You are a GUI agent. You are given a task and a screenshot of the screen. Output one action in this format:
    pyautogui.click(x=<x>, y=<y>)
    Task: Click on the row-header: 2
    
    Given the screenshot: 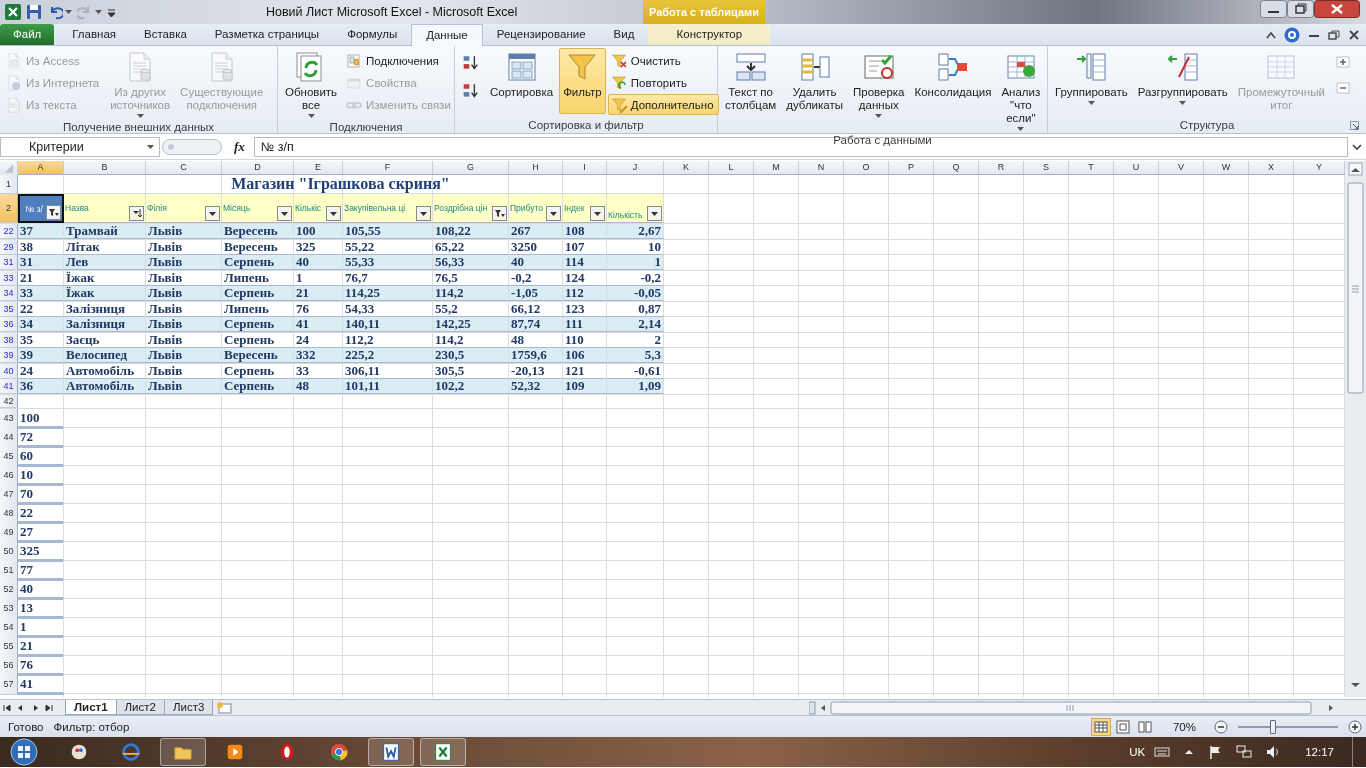 What is the action you would take?
    pyautogui.click(x=9, y=208)
    